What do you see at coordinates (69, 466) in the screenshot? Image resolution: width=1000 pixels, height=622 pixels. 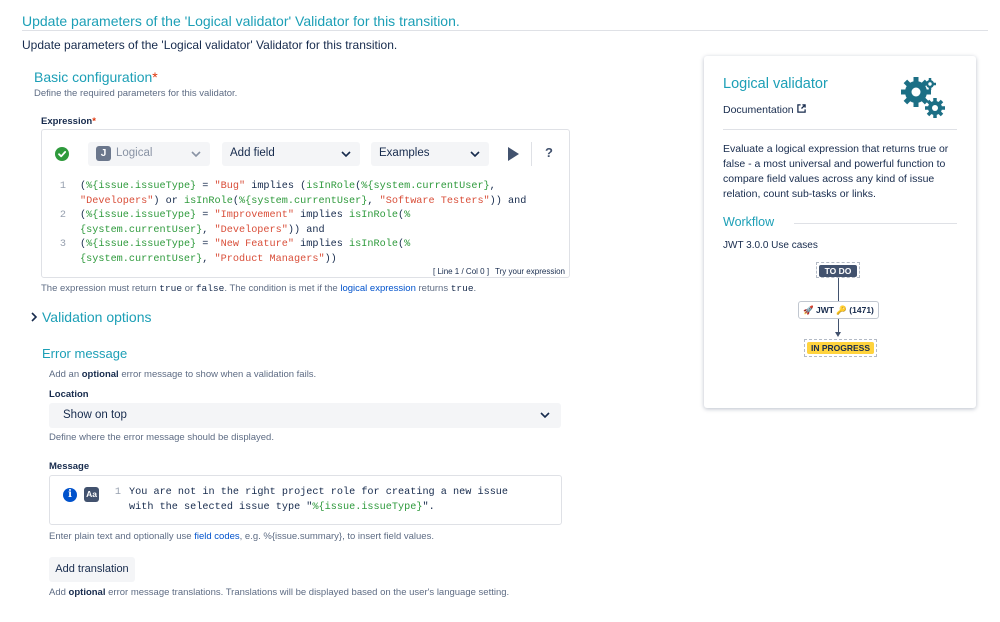 I see `message-label: Message` at bounding box center [69, 466].